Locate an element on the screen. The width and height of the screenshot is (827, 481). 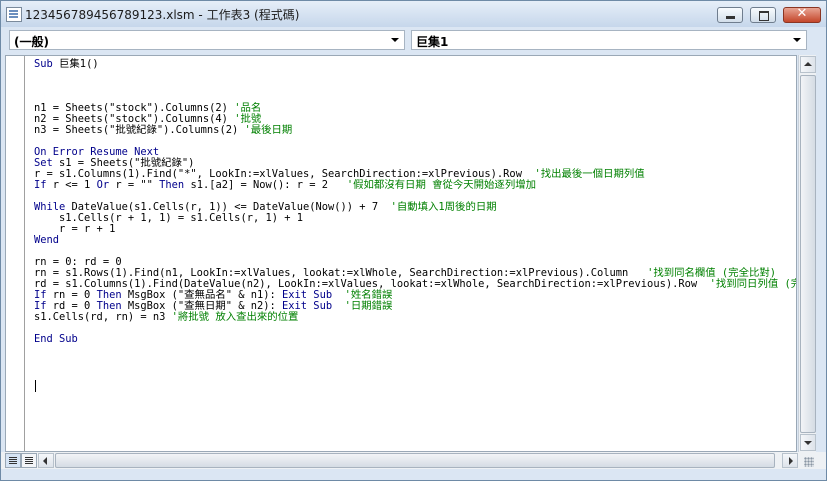
window-bottom-edge is located at coordinates (413, 474).